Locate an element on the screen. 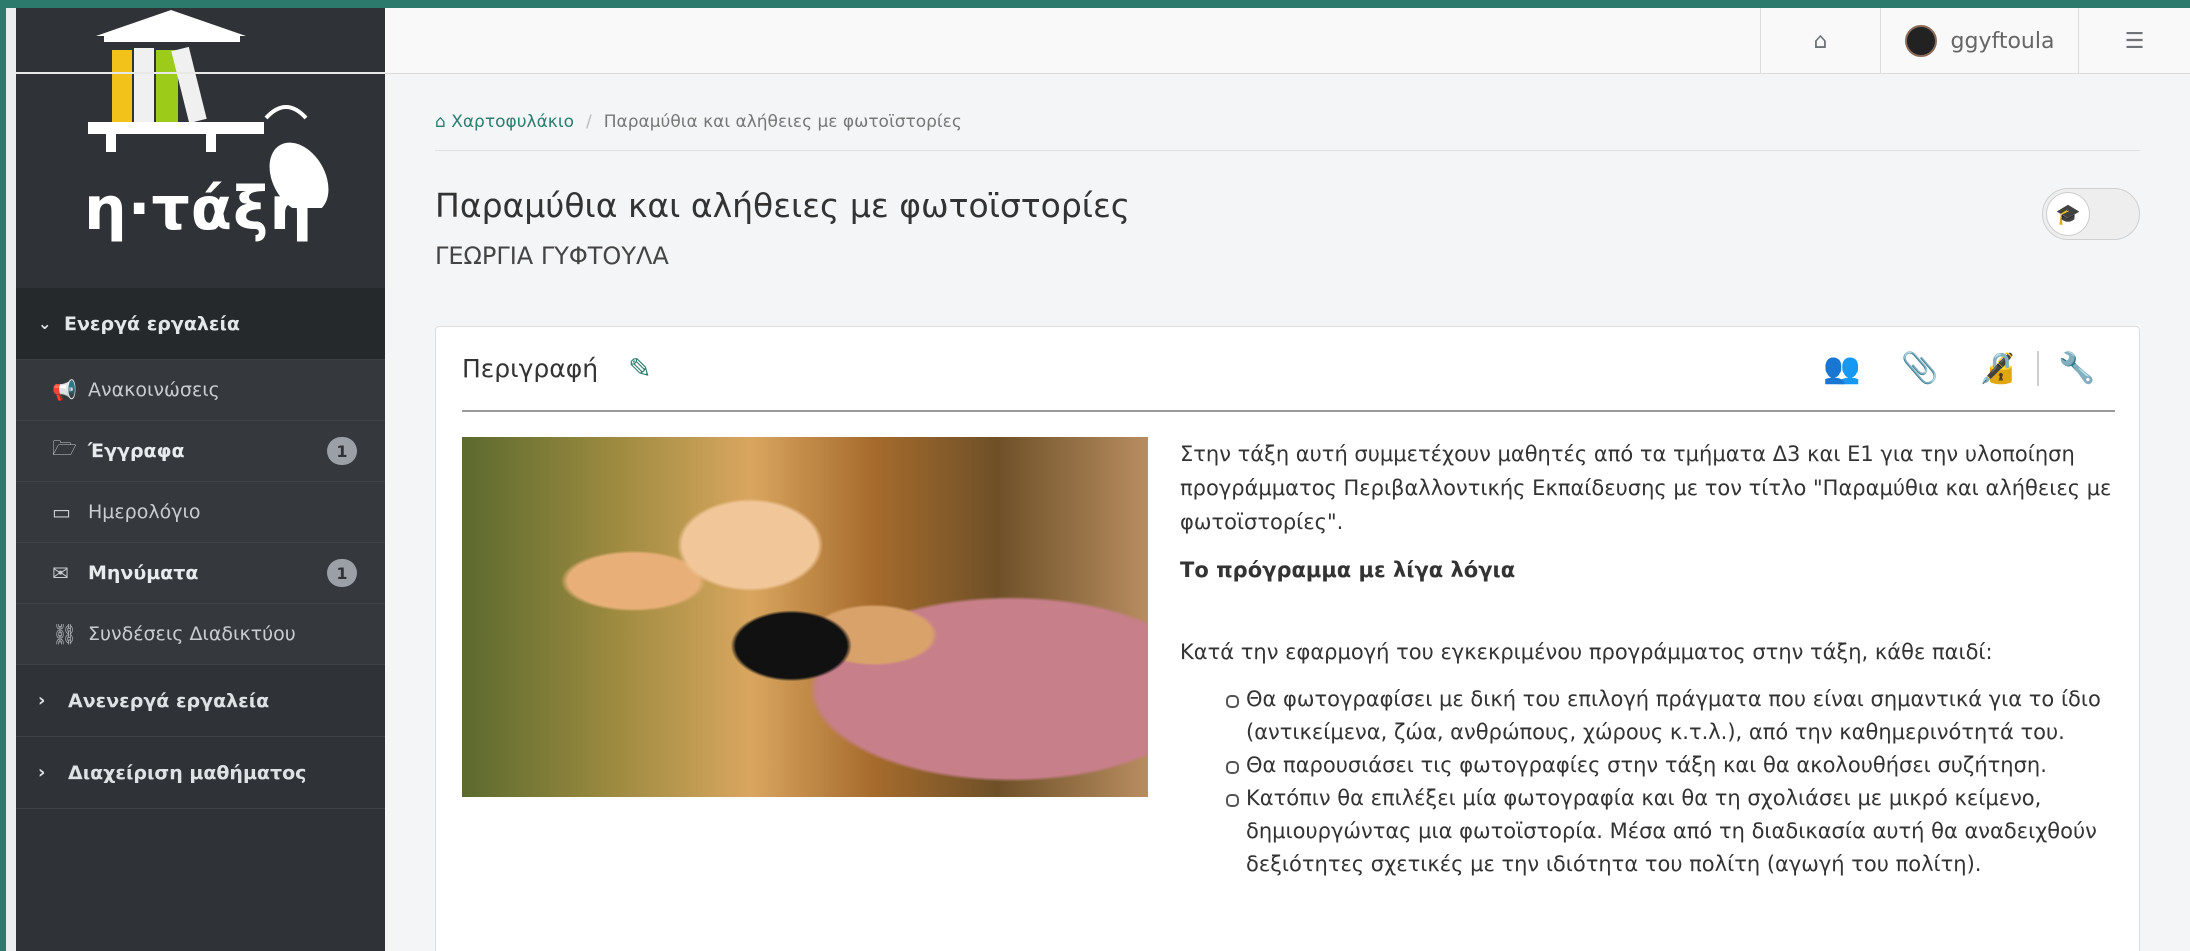 This screenshot has height=951, width=2190. logo: η·τάξη is located at coordinates (200, 148).